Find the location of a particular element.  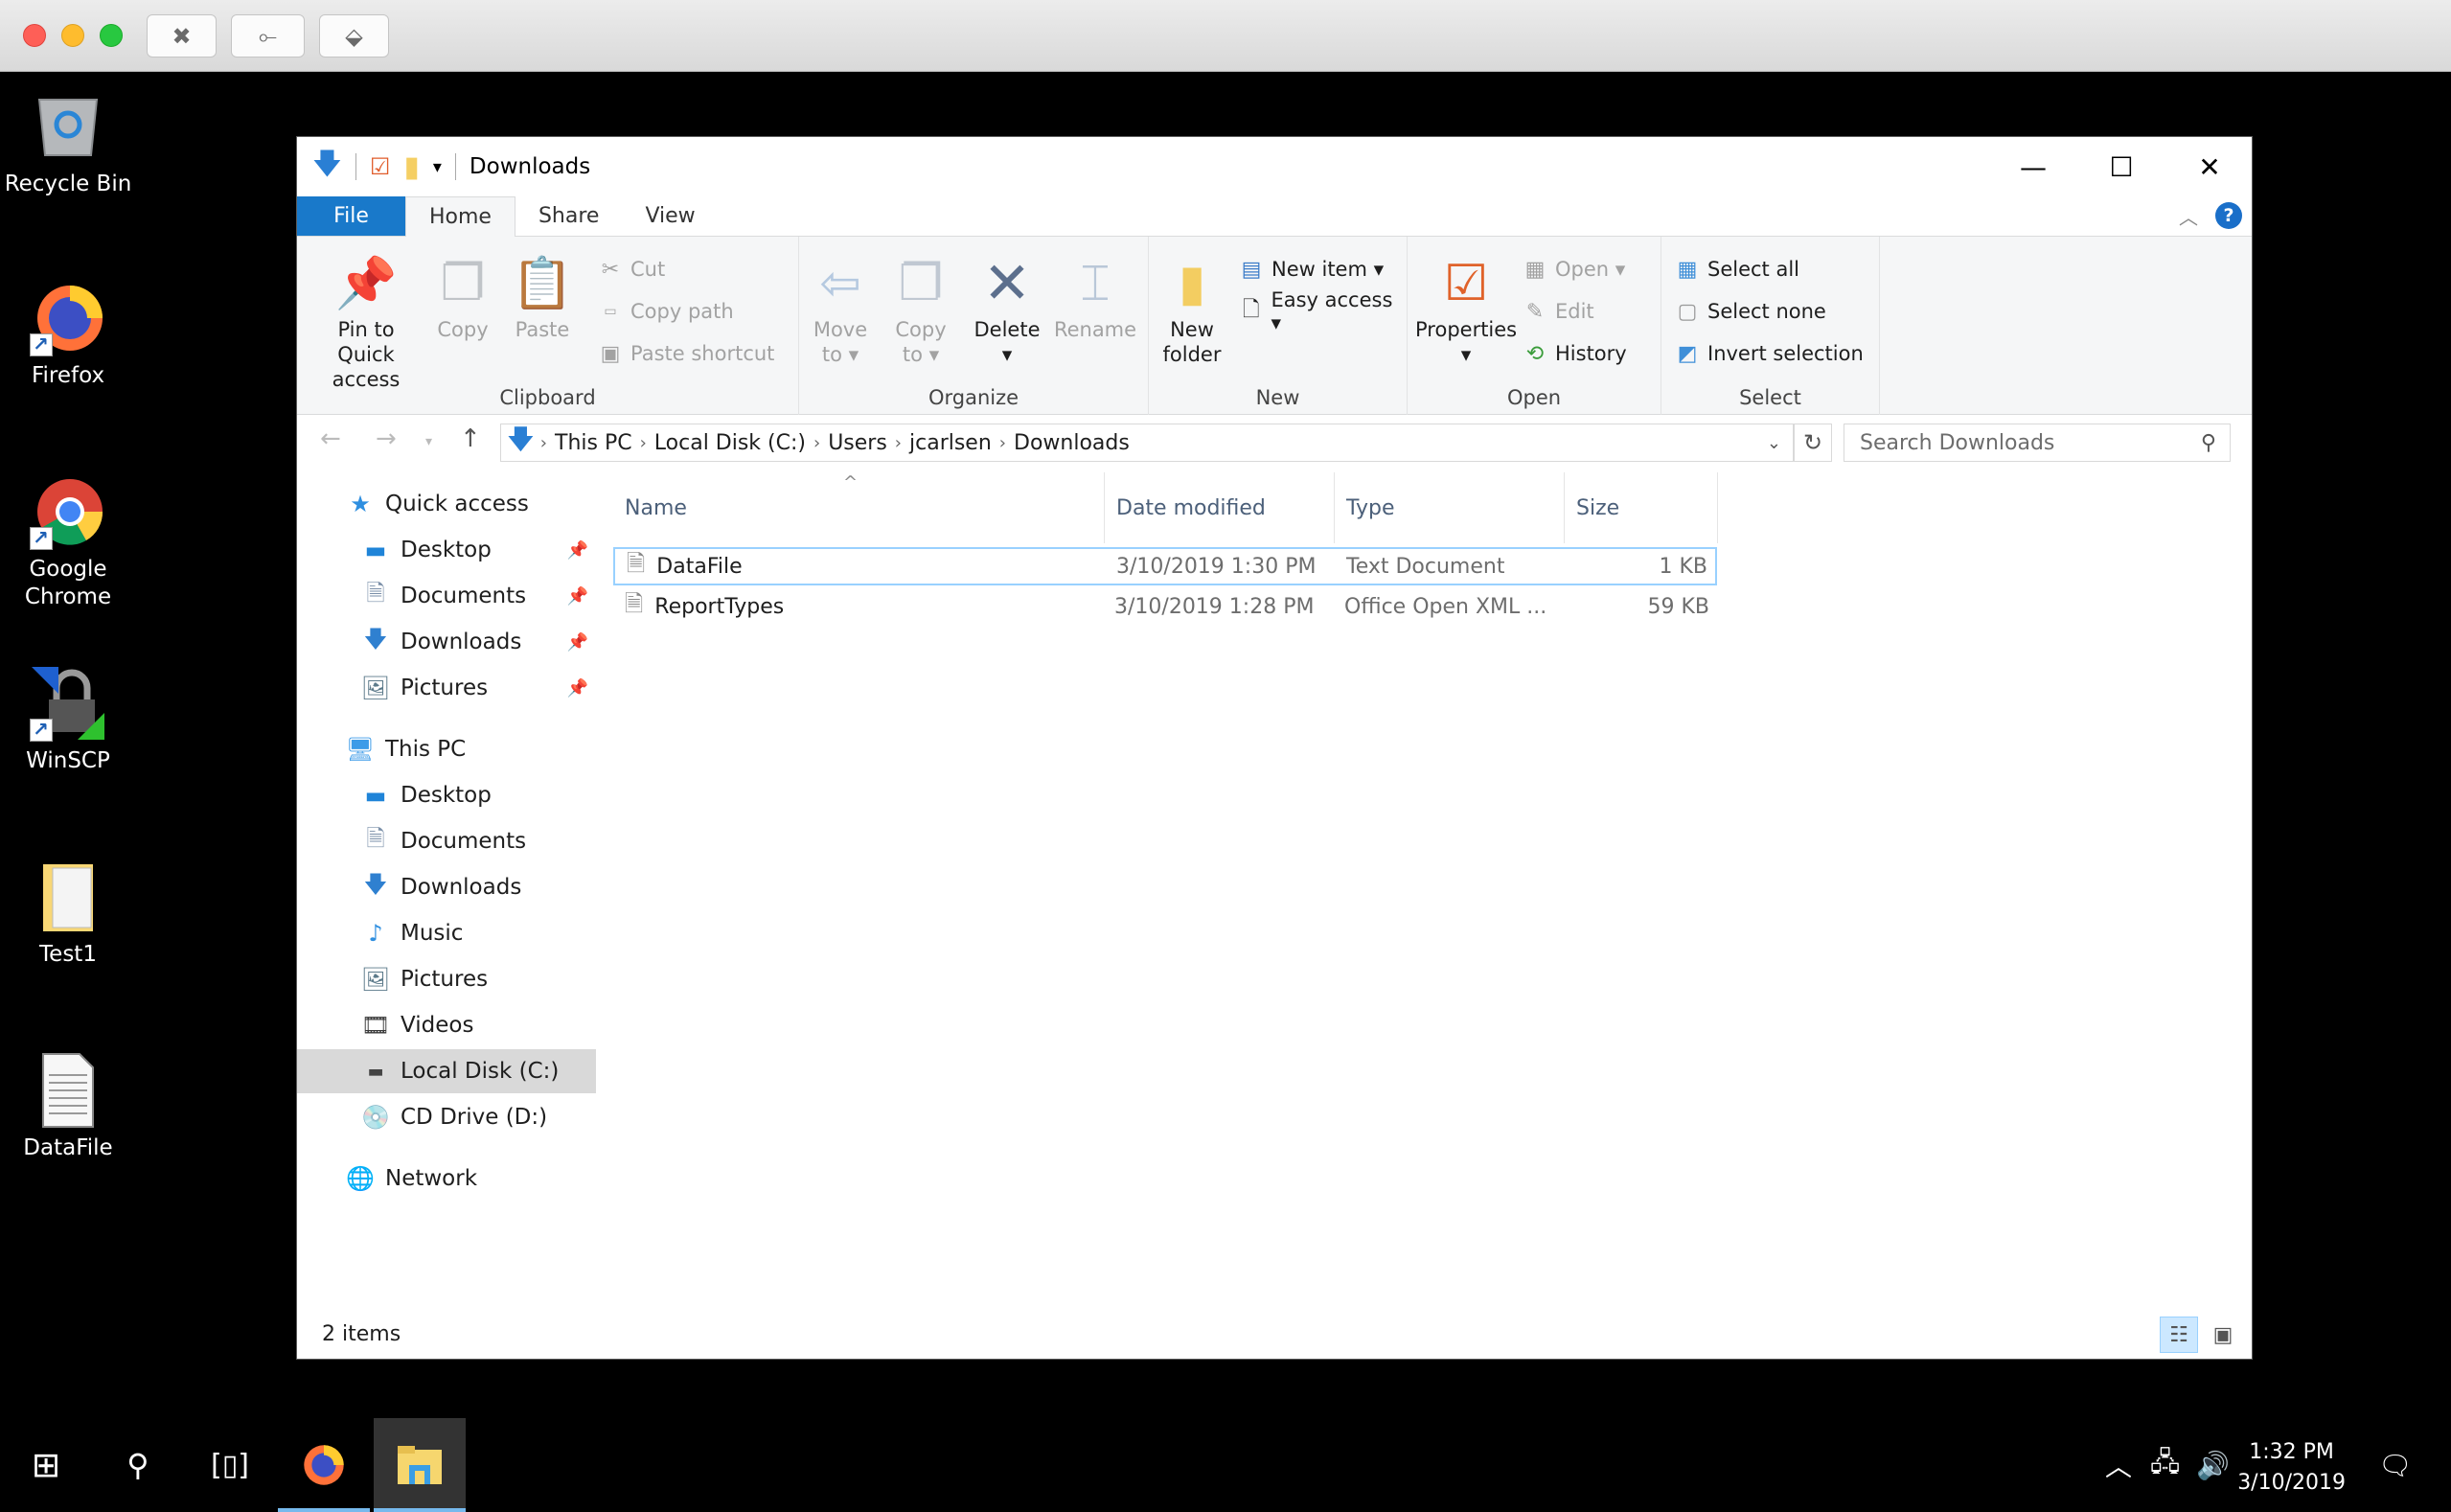

maximize-button: ☐ is located at coordinates (2121, 167).